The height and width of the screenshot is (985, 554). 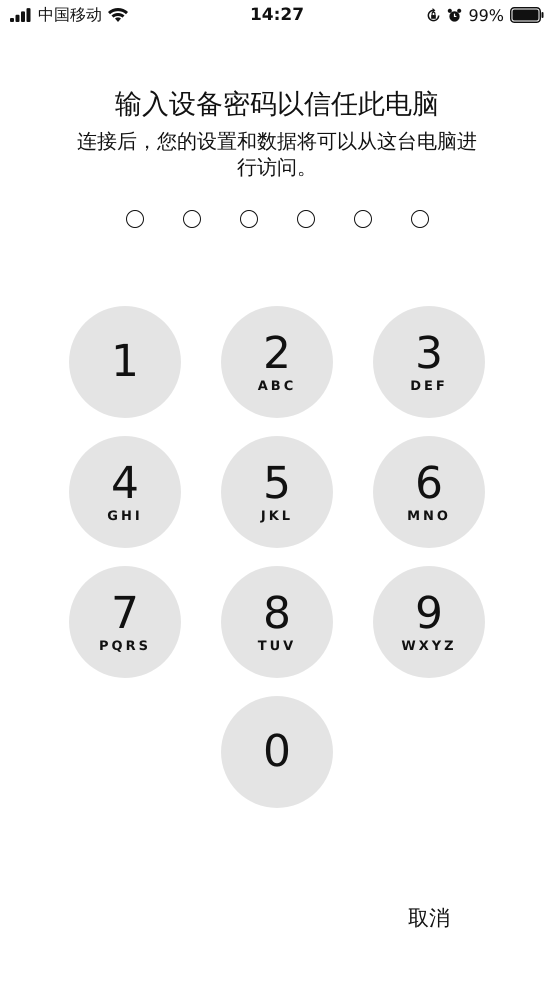 I want to click on keypad-key: 0, so click(x=277, y=752).